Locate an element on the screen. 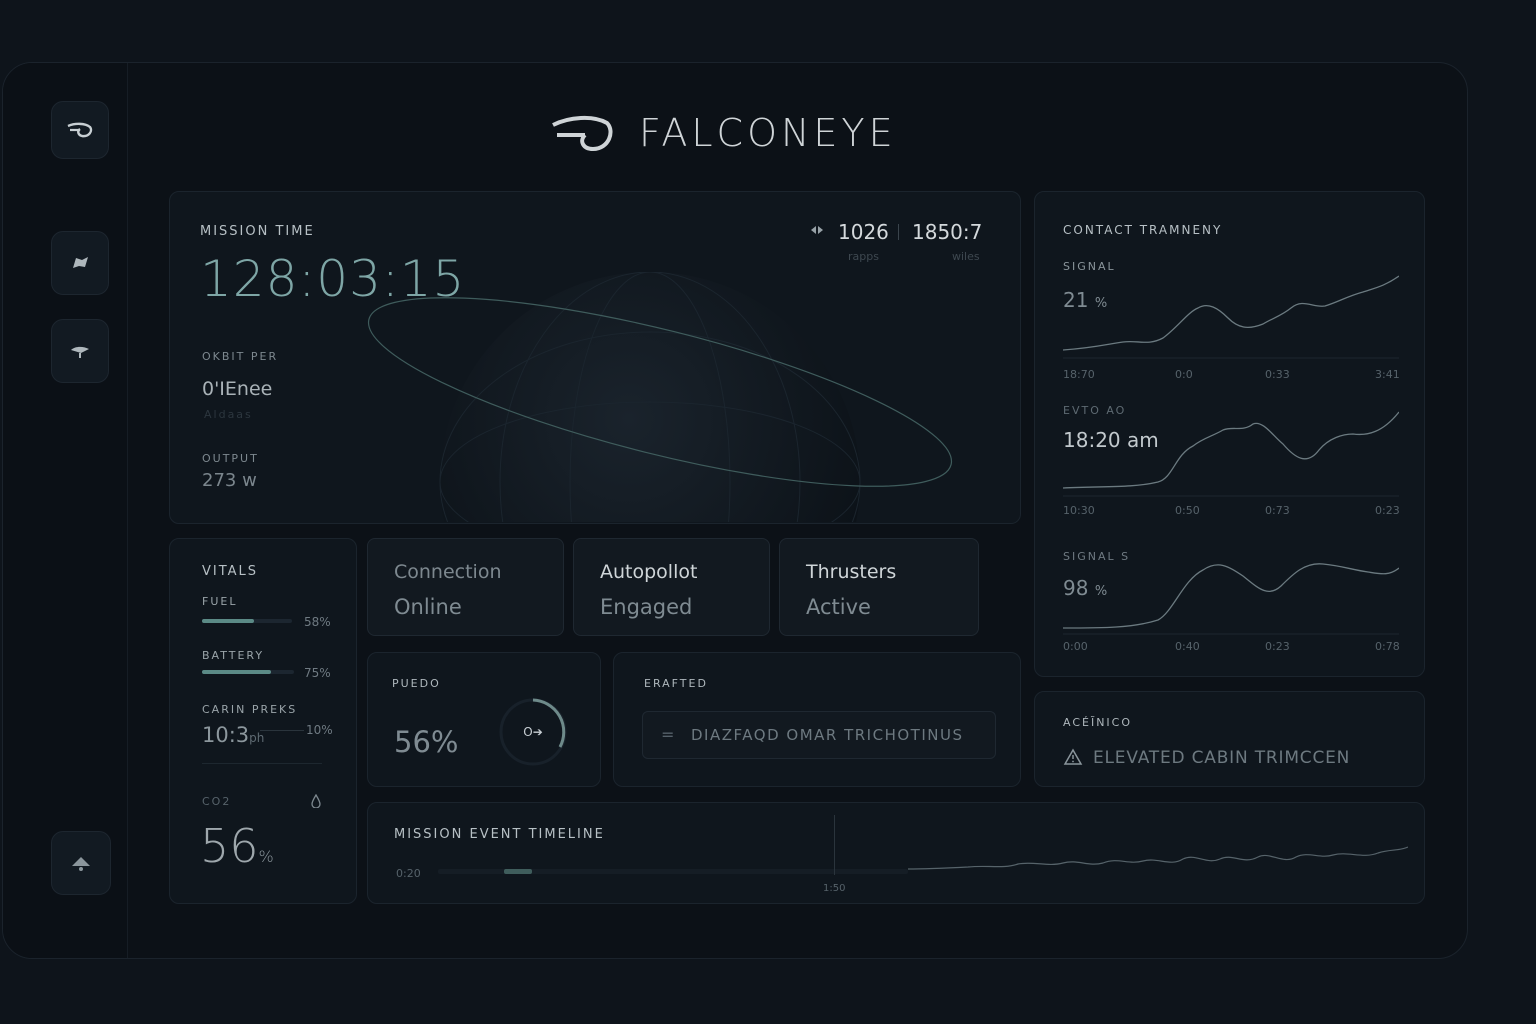 The height and width of the screenshot is (1024, 1536). erafted-field: = DIAZFAQD OMAR TRICHOTINUS is located at coordinates (819, 735).